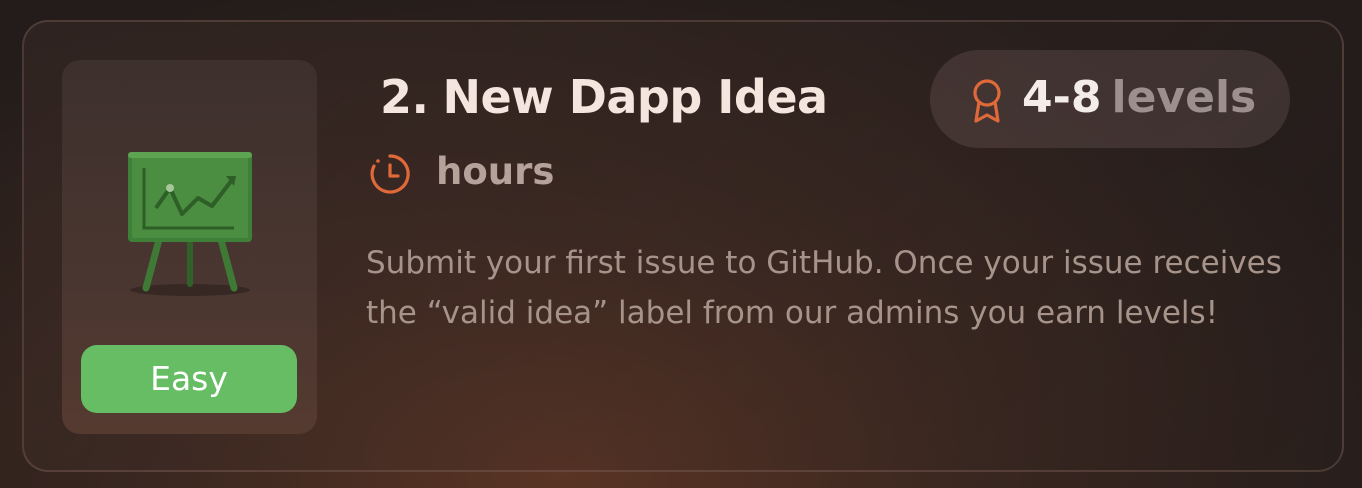 This screenshot has width=1362, height=488. Describe the element at coordinates (390, 174) in the screenshot. I see `clock-icon` at that location.